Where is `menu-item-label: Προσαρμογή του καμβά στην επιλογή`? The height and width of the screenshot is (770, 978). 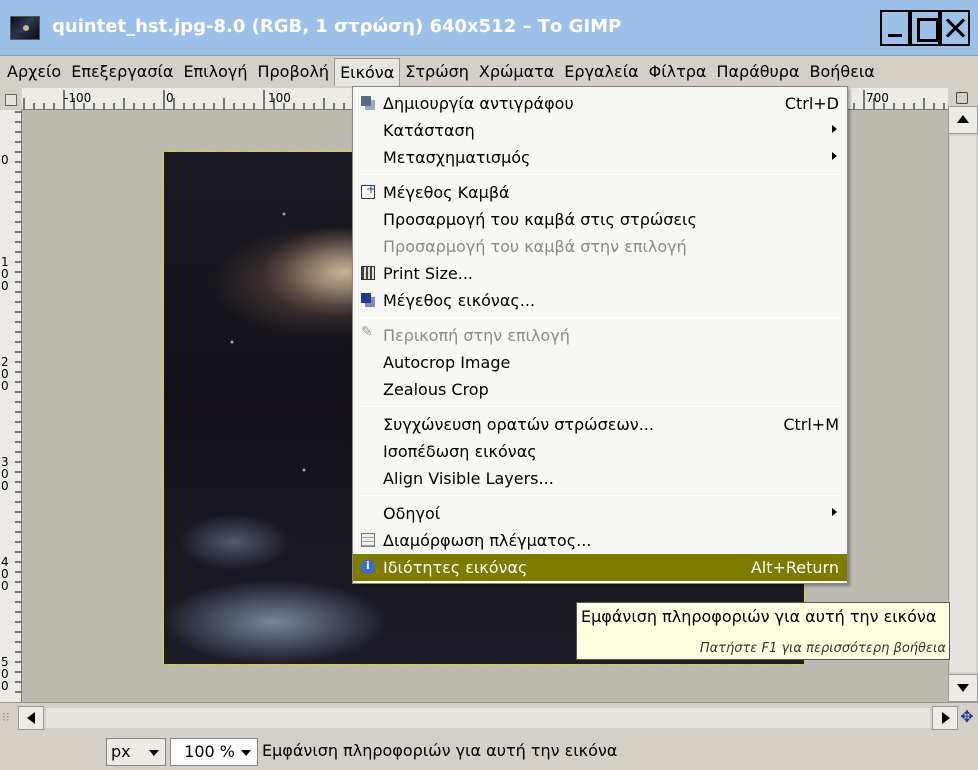 menu-item-label: Προσαρμογή του καμβά στην επιλογή is located at coordinates (535, 246).